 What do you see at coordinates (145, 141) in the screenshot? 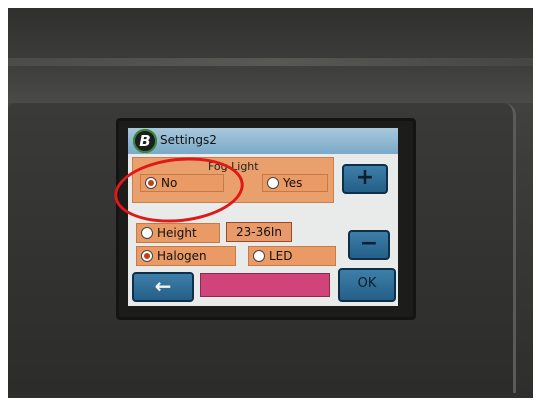
I see `brand-logo-icon: B` at bounding box center [145, 141].